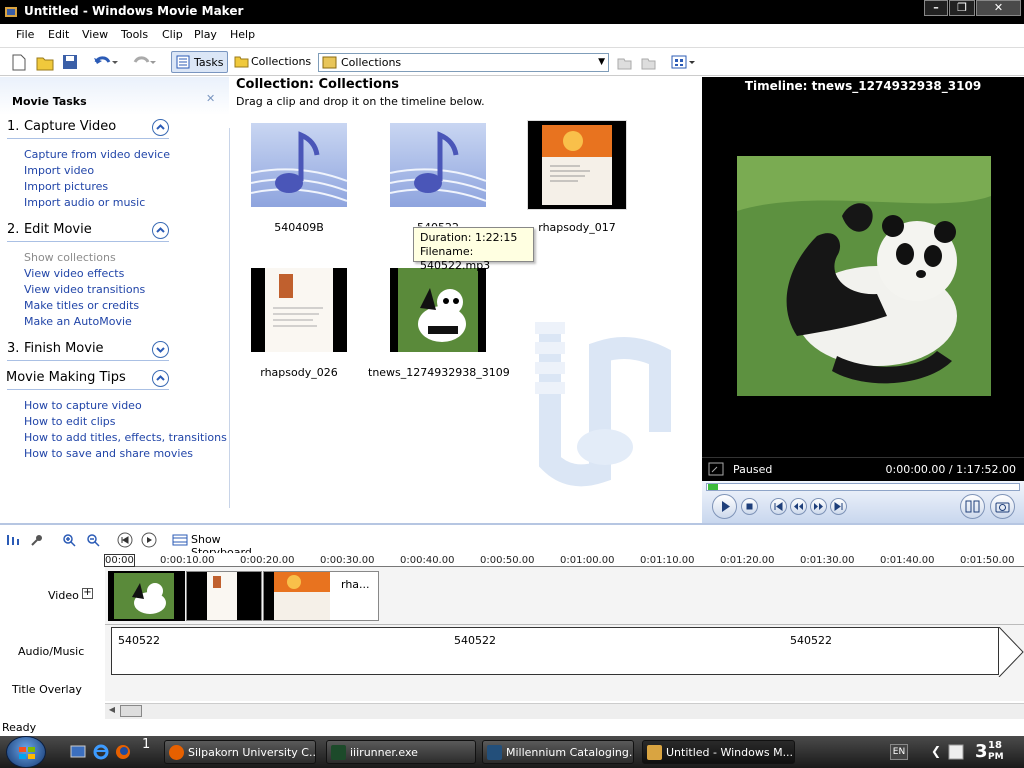 The height and width of the screenshot is (768, 1024). What do you see at coordinates (143, 62) in the screenshot?
I see `redo-icon` at bounding box center [143, 62].